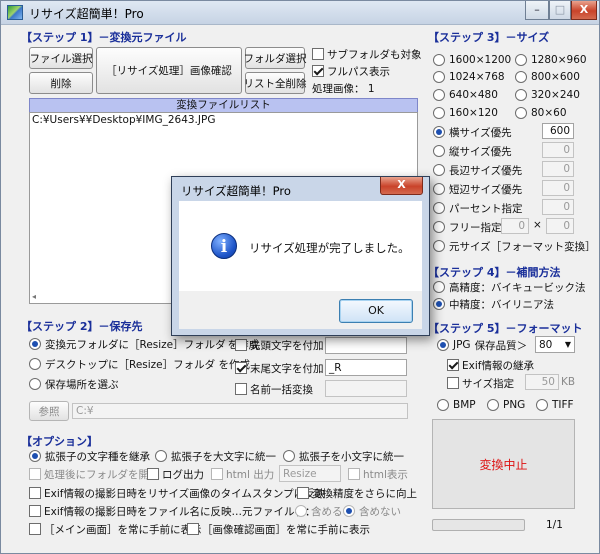  What do you see at coordinates (490, 365) in the screenshot?
I see `exif-inherit-checkbox: Exif情報の継承` at bounding box center [490, 365].